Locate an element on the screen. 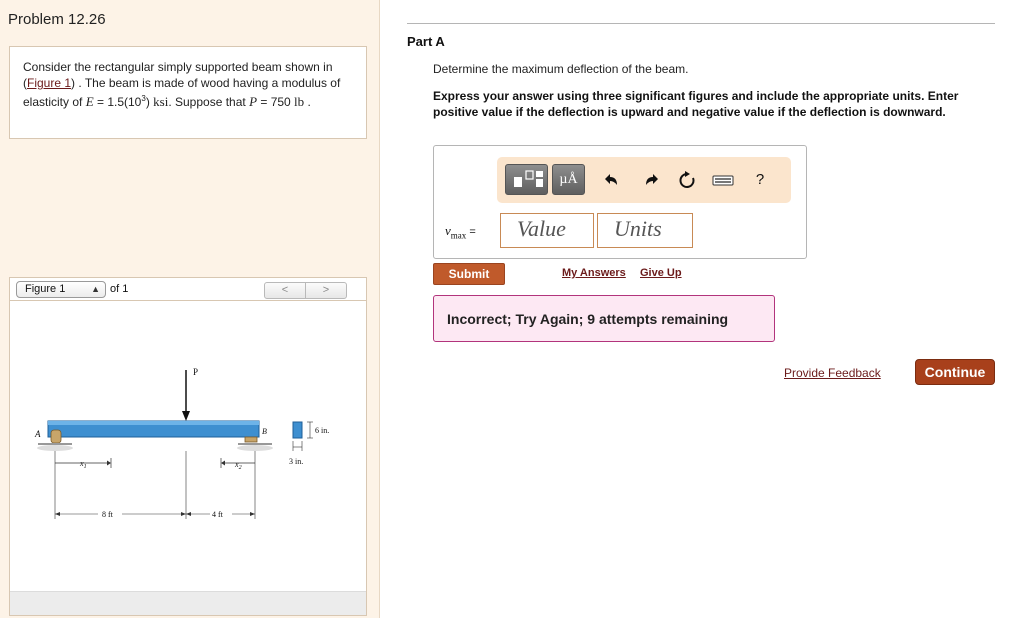  problem-text: . Suppose that is located at coordinates (209, 102).